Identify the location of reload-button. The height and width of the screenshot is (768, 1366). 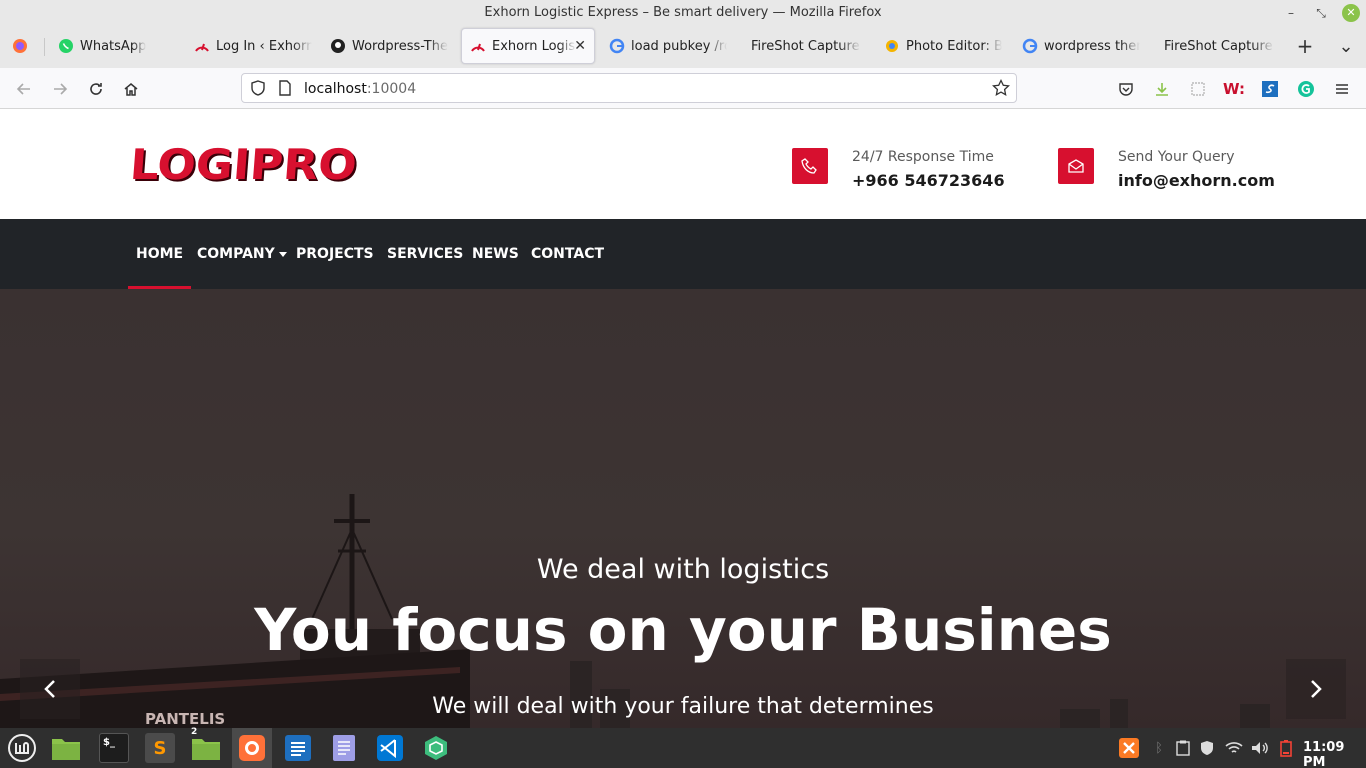
(96, 89).